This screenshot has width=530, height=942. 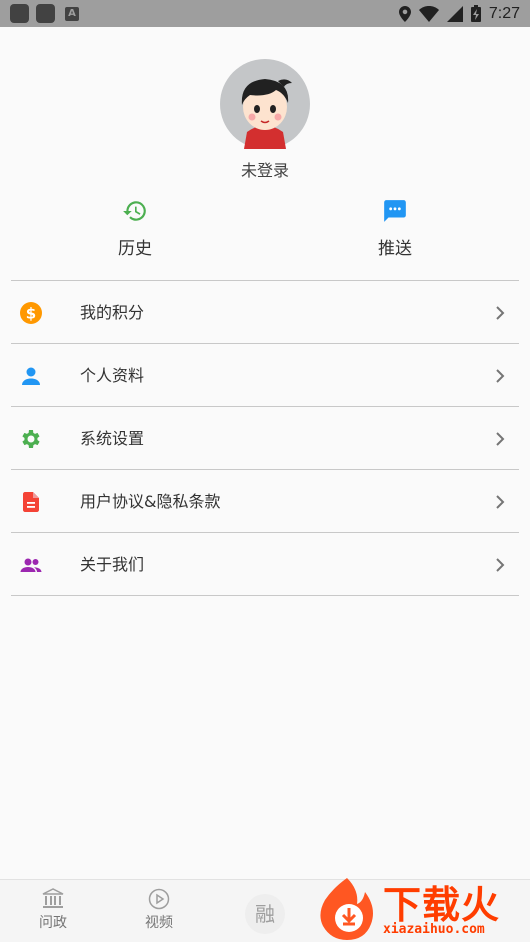 I want to click on status-bar: A 7:27, so click(x=265, y=13).